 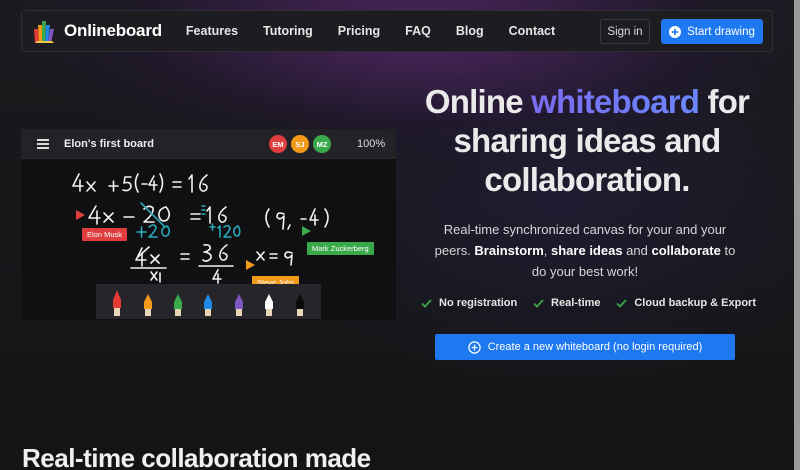 What do you see at coordinates (371, 144) in the screenshot?
I see `zoom-level: 100%` at bounding box center [371, 144].